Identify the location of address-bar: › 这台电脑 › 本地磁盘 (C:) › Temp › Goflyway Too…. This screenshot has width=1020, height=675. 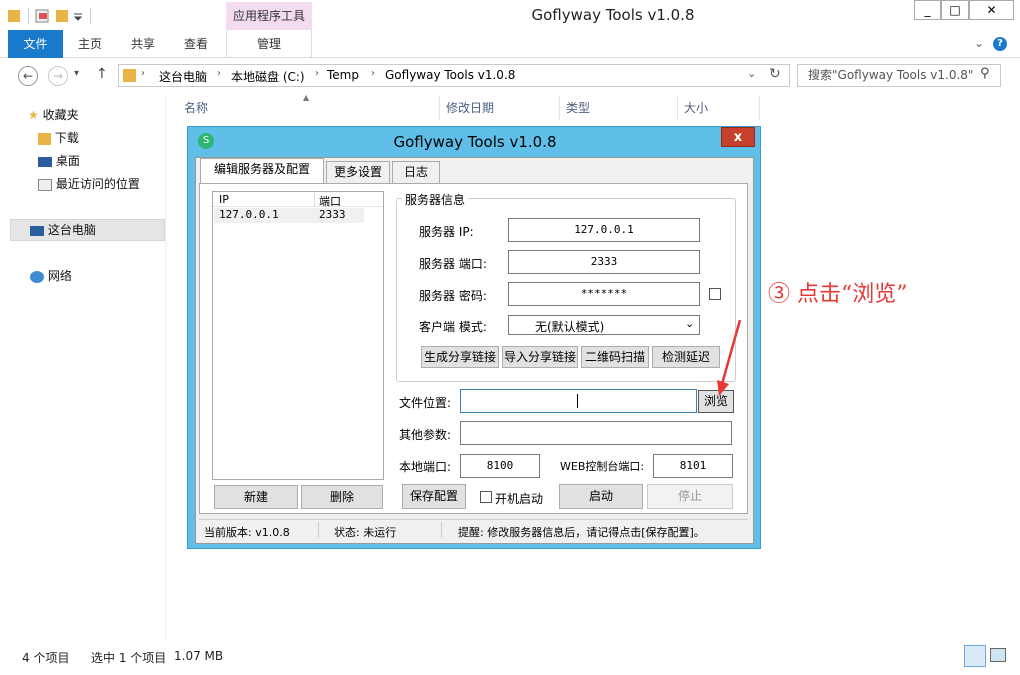
(454, 75).